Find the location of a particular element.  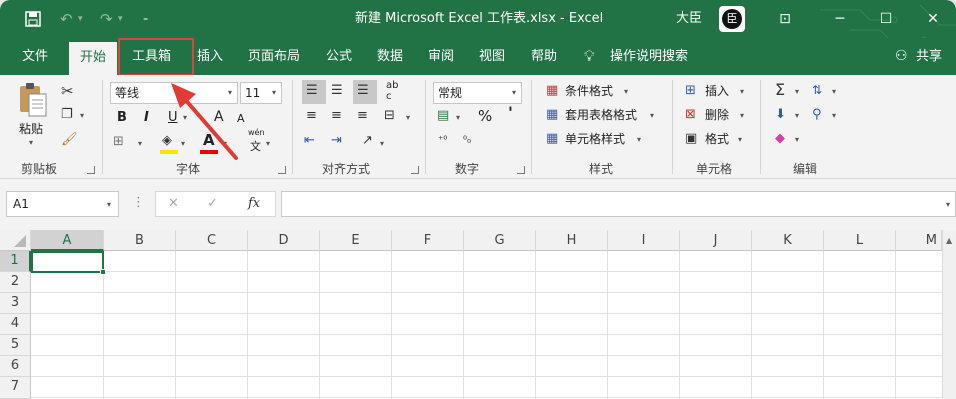

enter-icon: ✓ is located at coordinates (212, 204).